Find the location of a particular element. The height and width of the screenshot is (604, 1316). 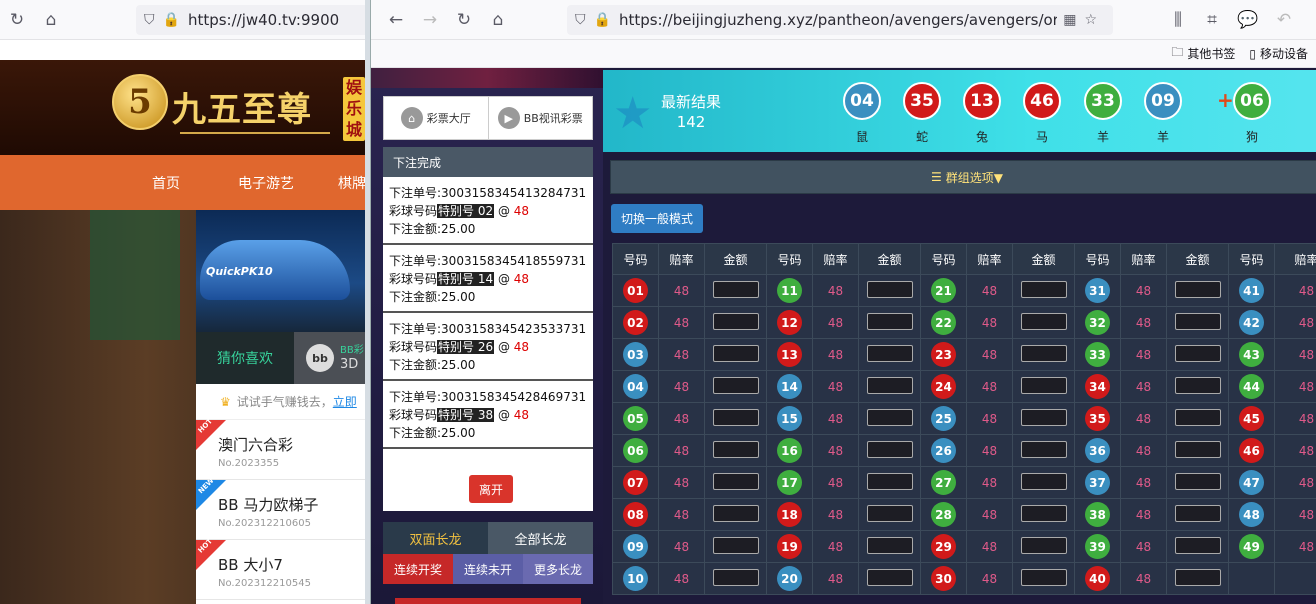

chat-icon: 💬 is located at coordinates (1248, 20).